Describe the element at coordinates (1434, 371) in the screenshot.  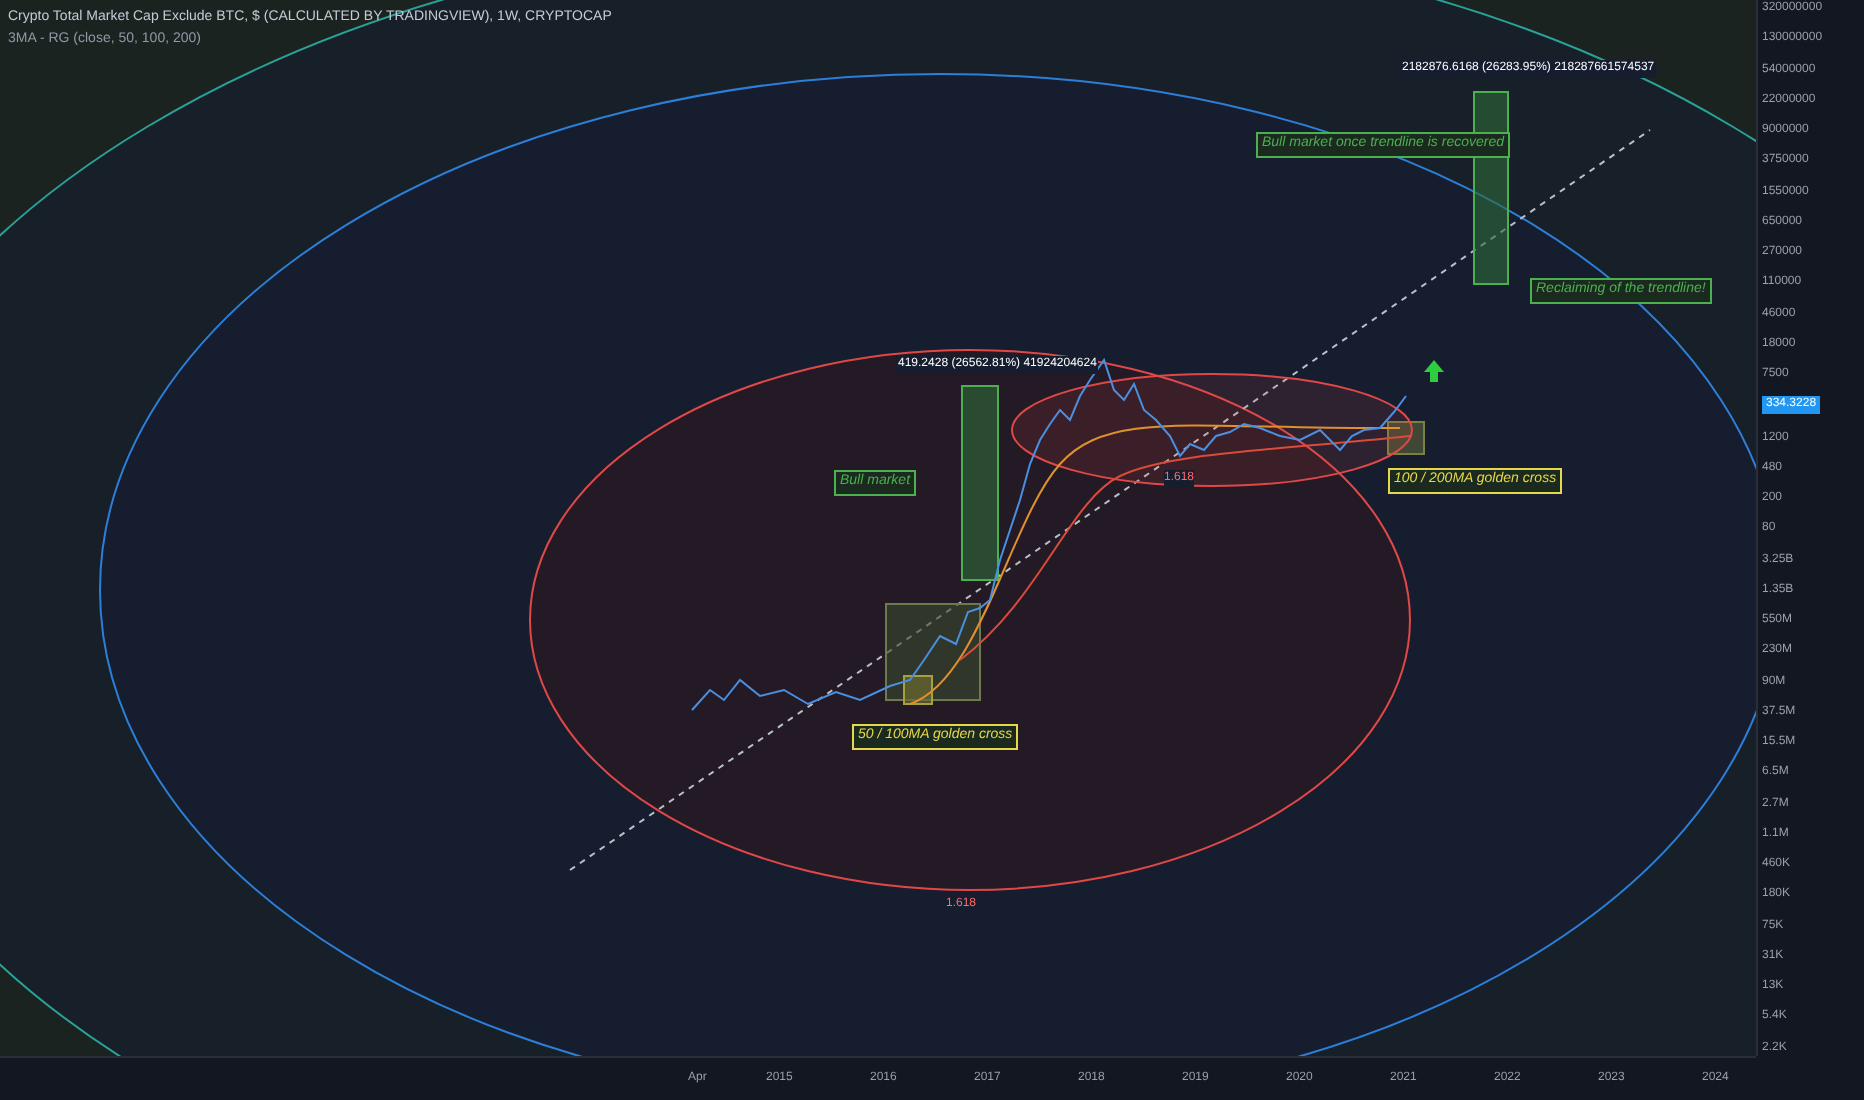
I see `up-arrow-icon` at that location.